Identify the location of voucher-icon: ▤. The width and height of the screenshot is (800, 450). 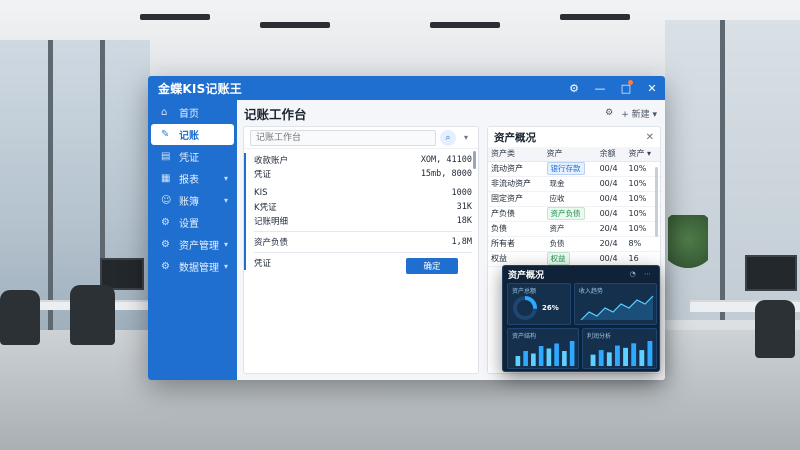
(166, 156).